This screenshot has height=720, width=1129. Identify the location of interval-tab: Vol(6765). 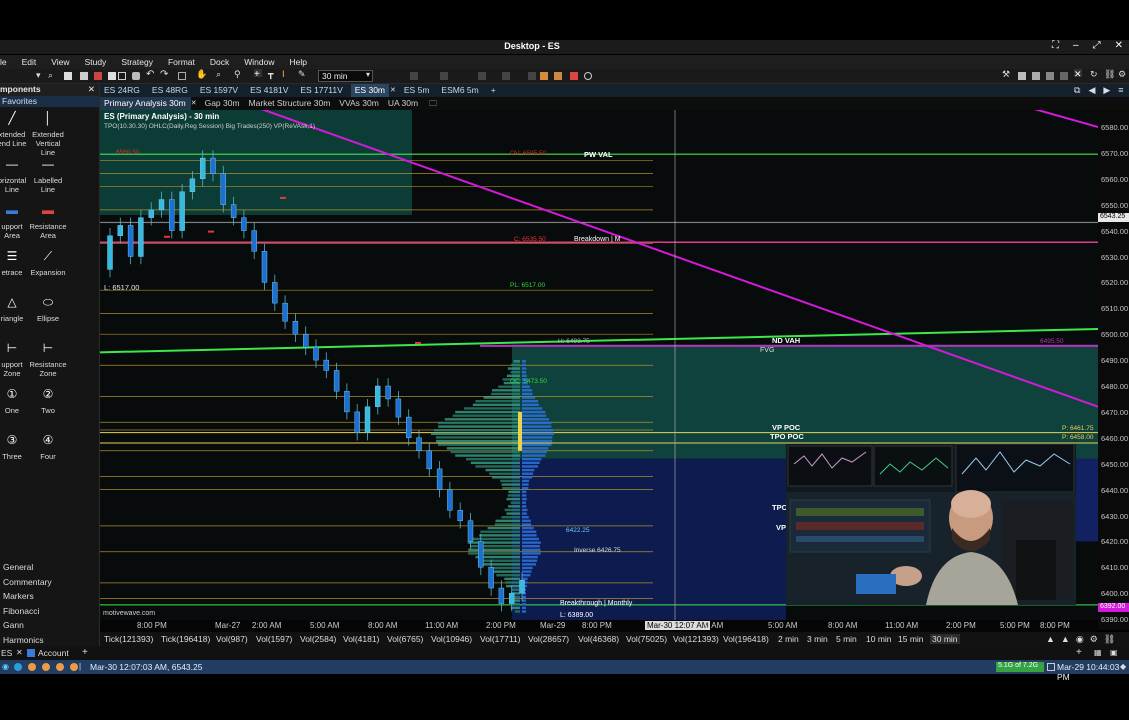
(405, 639).